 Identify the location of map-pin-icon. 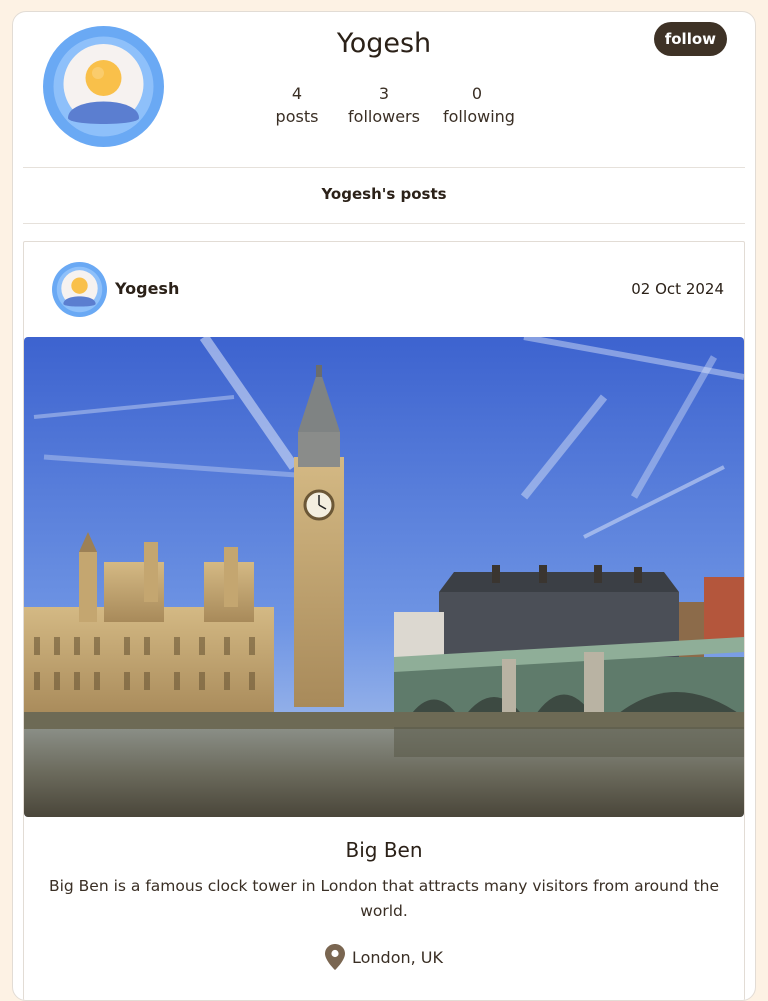
(334, 957).